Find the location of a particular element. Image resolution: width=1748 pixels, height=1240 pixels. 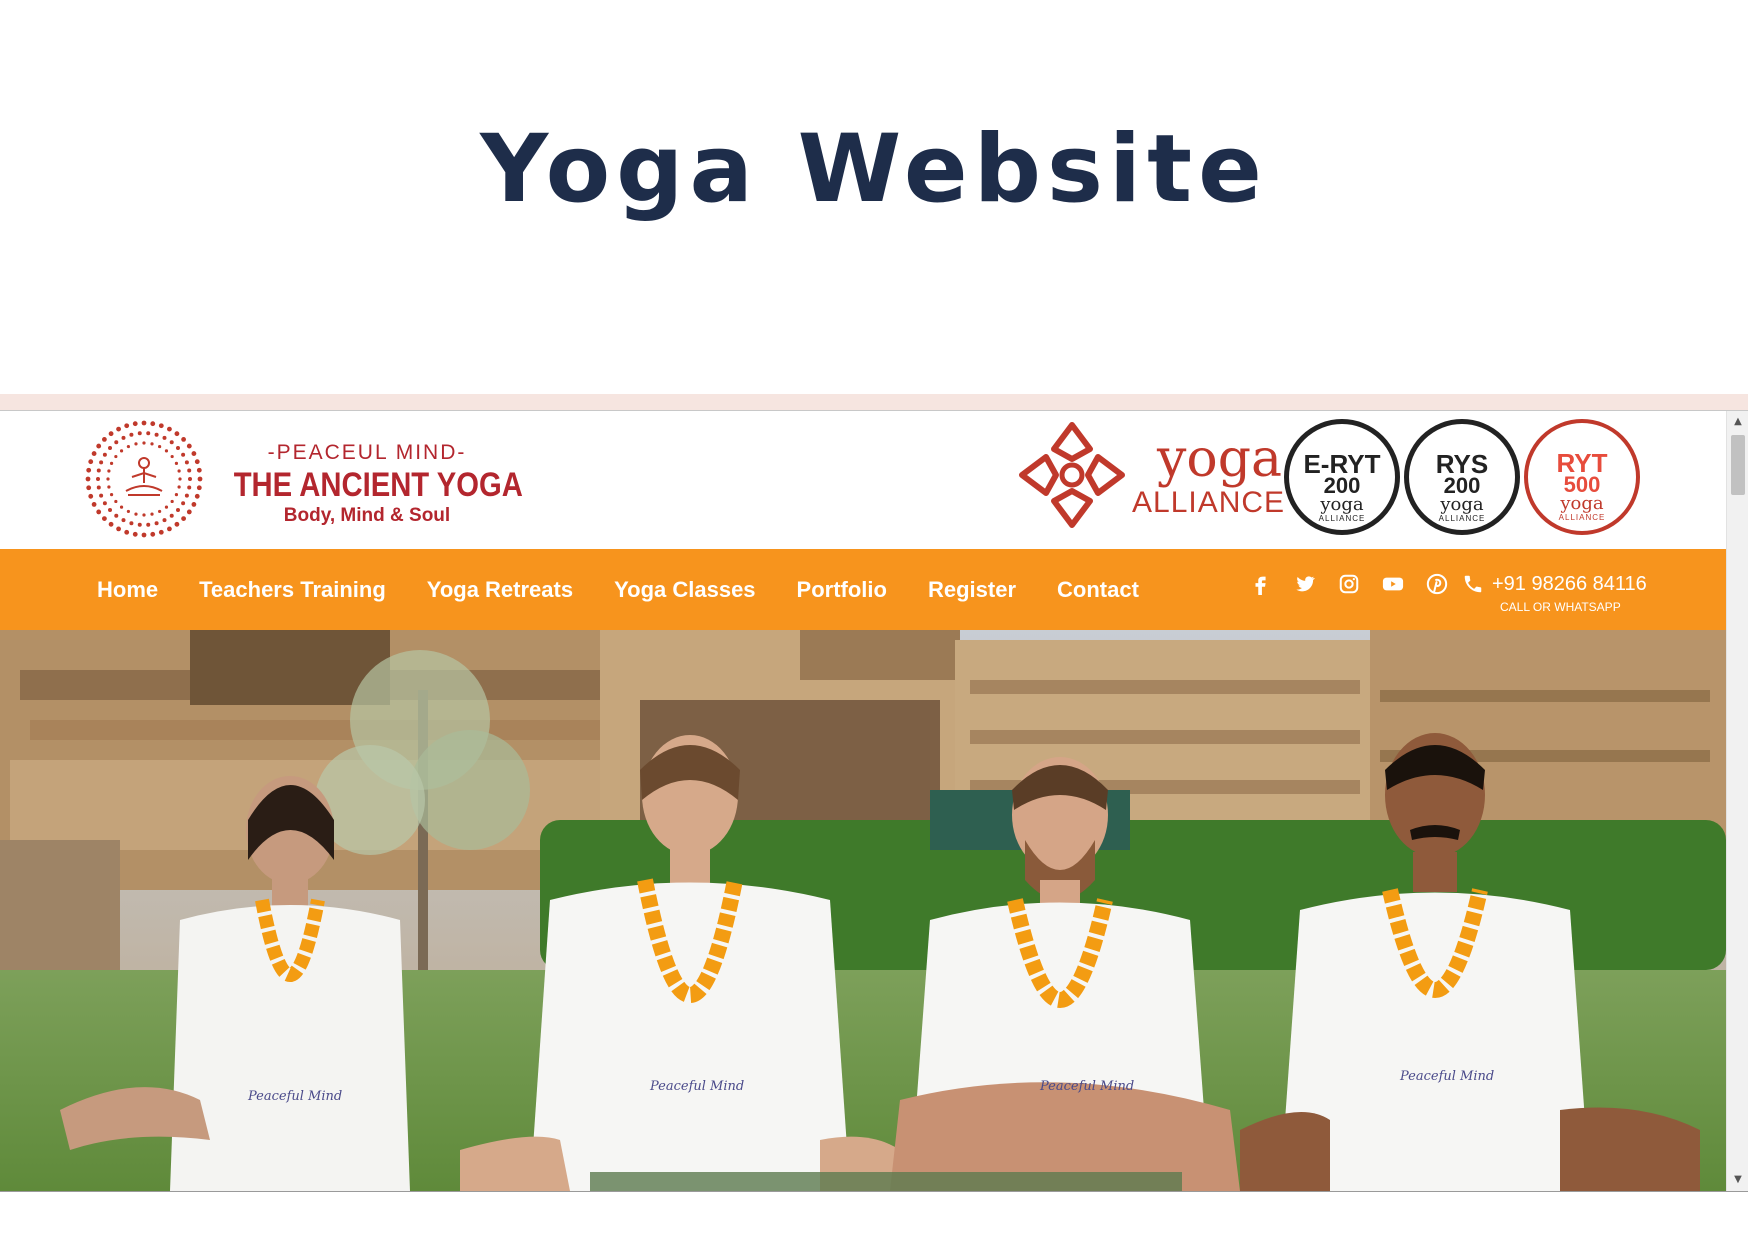

yoga-alliance-alliance: ALLIANCE is located at coordinates (1209, 502).